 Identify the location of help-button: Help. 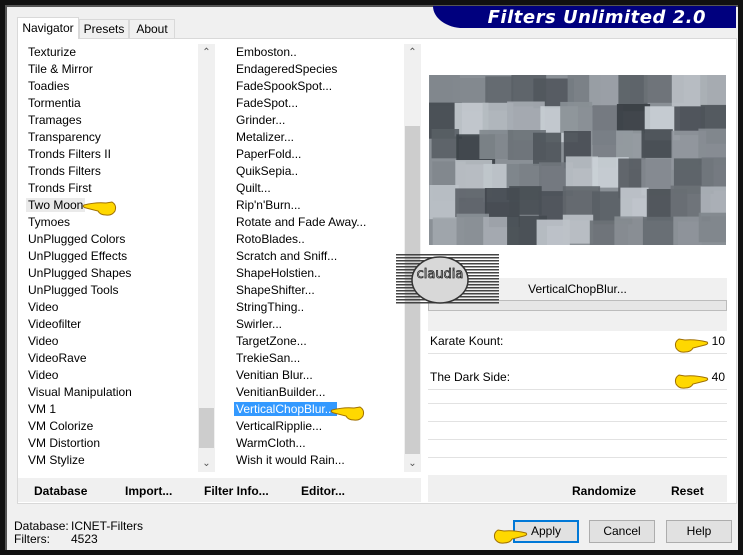
(699, 531).